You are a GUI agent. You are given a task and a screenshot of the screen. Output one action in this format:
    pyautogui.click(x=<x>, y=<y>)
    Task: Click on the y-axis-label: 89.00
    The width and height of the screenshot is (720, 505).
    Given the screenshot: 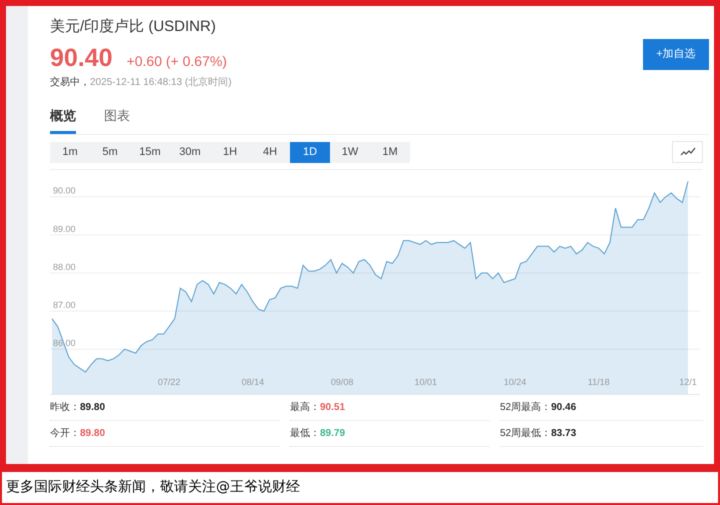 What is the action you would take?
    pyautogui.click(x=64, y=229)
    